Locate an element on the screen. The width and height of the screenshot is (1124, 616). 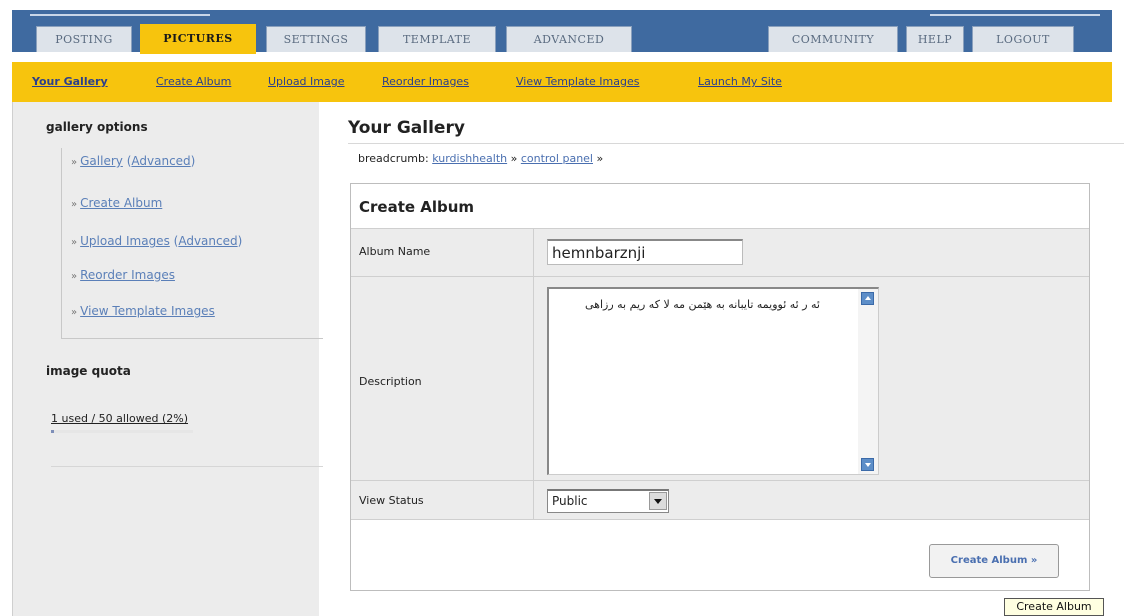
view-status-row: View Status Public is located at coordinates (720, 500).